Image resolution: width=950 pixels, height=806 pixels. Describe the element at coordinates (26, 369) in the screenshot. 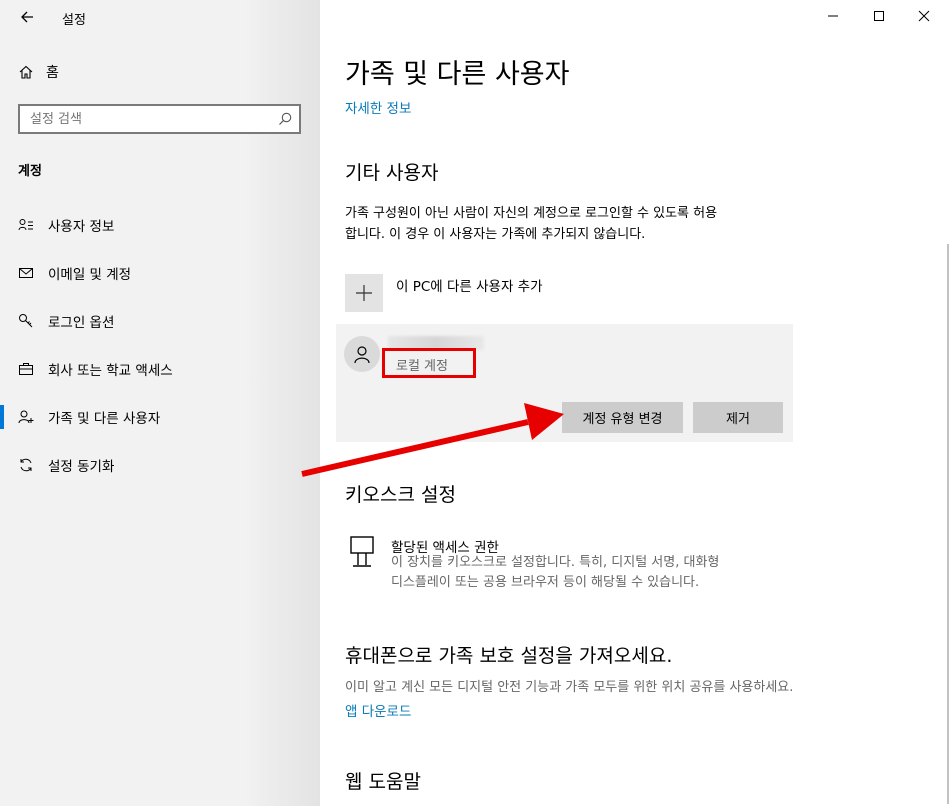

I see `briefcase-icon` at that location.